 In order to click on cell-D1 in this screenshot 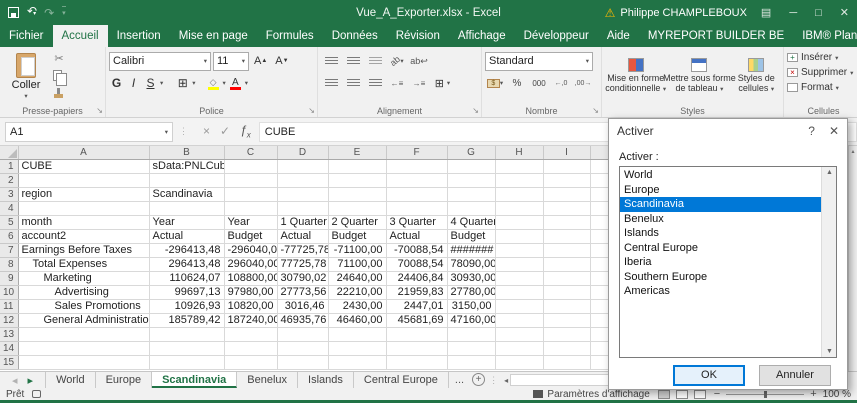, I will do `click(303, 166)`.